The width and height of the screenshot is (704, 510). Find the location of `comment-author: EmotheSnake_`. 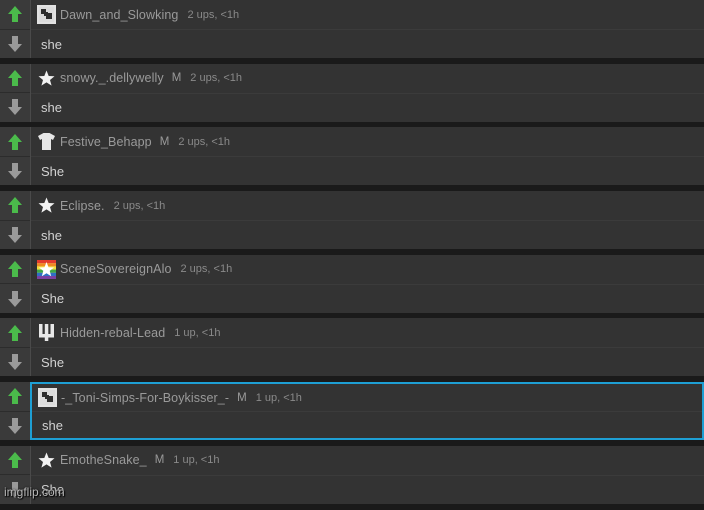

comment-author: EmotheSnake_ is located at coordinates (103, 460).